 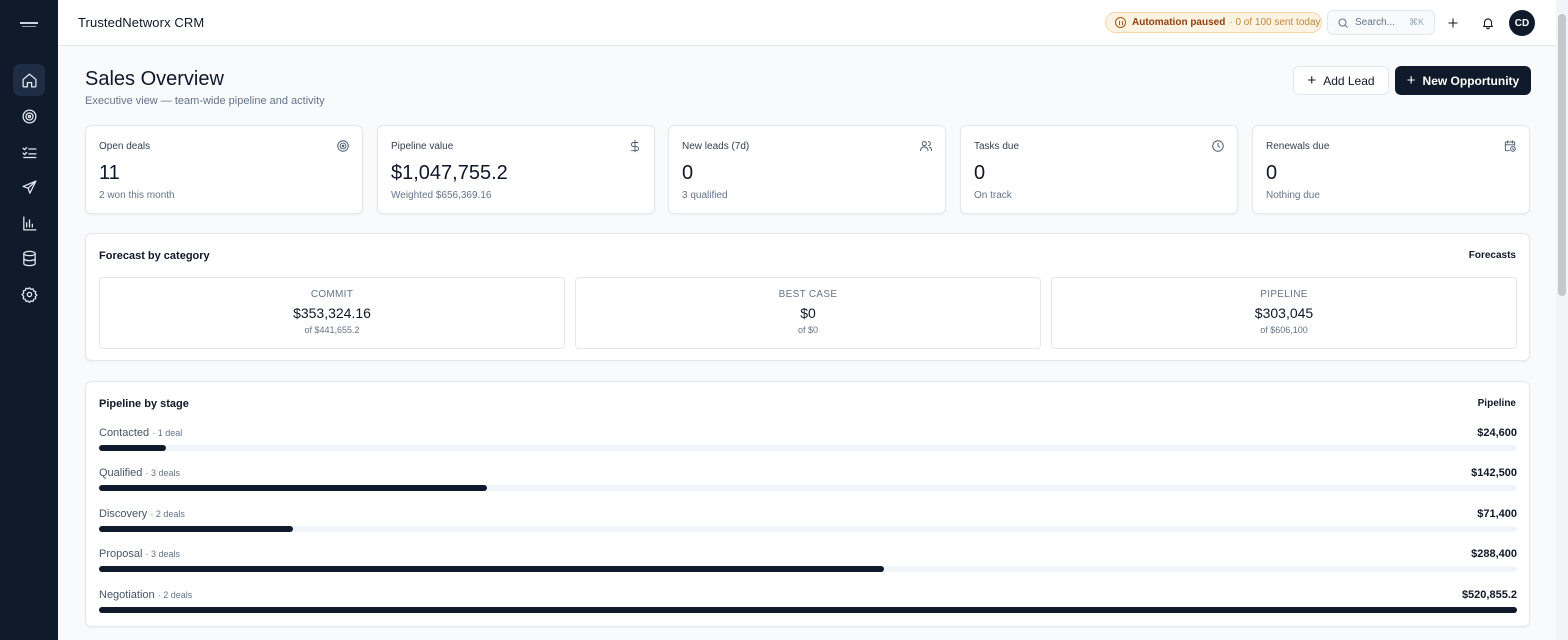 What do you see at coordinates (705, 195) in the screenshot?
I see `stat-sub: 3 qualified` at bounding box center [705, 195].